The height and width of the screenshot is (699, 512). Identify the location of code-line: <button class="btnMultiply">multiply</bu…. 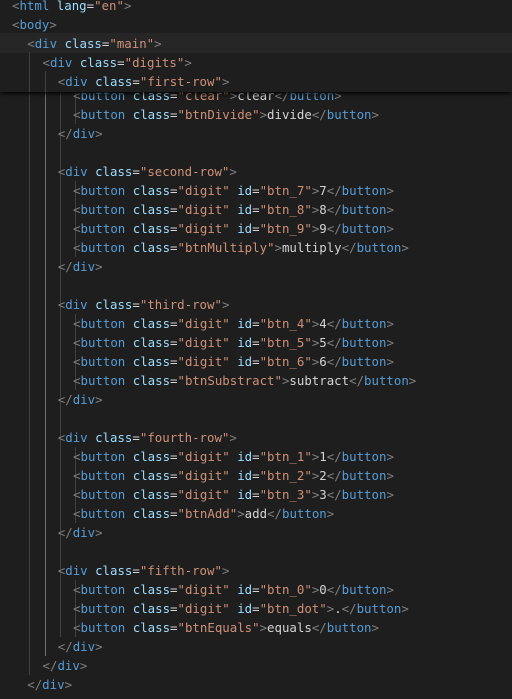
(241, 247).